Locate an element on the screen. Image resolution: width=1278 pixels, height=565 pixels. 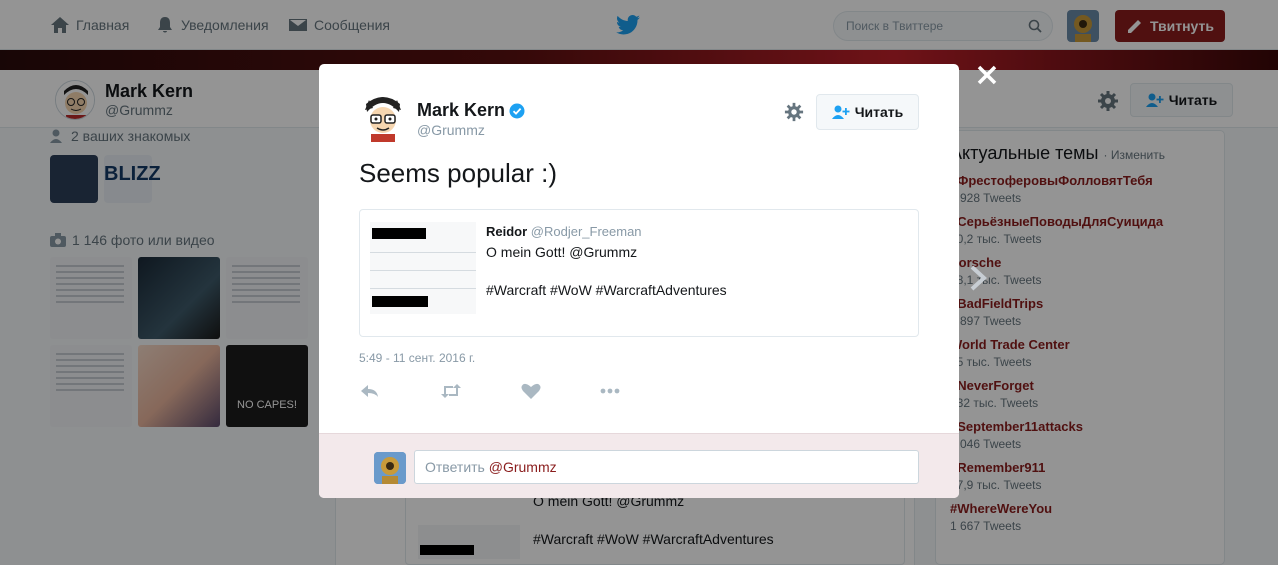
reply-input: Ответить @Grummz is located at coordinates (666, 467).